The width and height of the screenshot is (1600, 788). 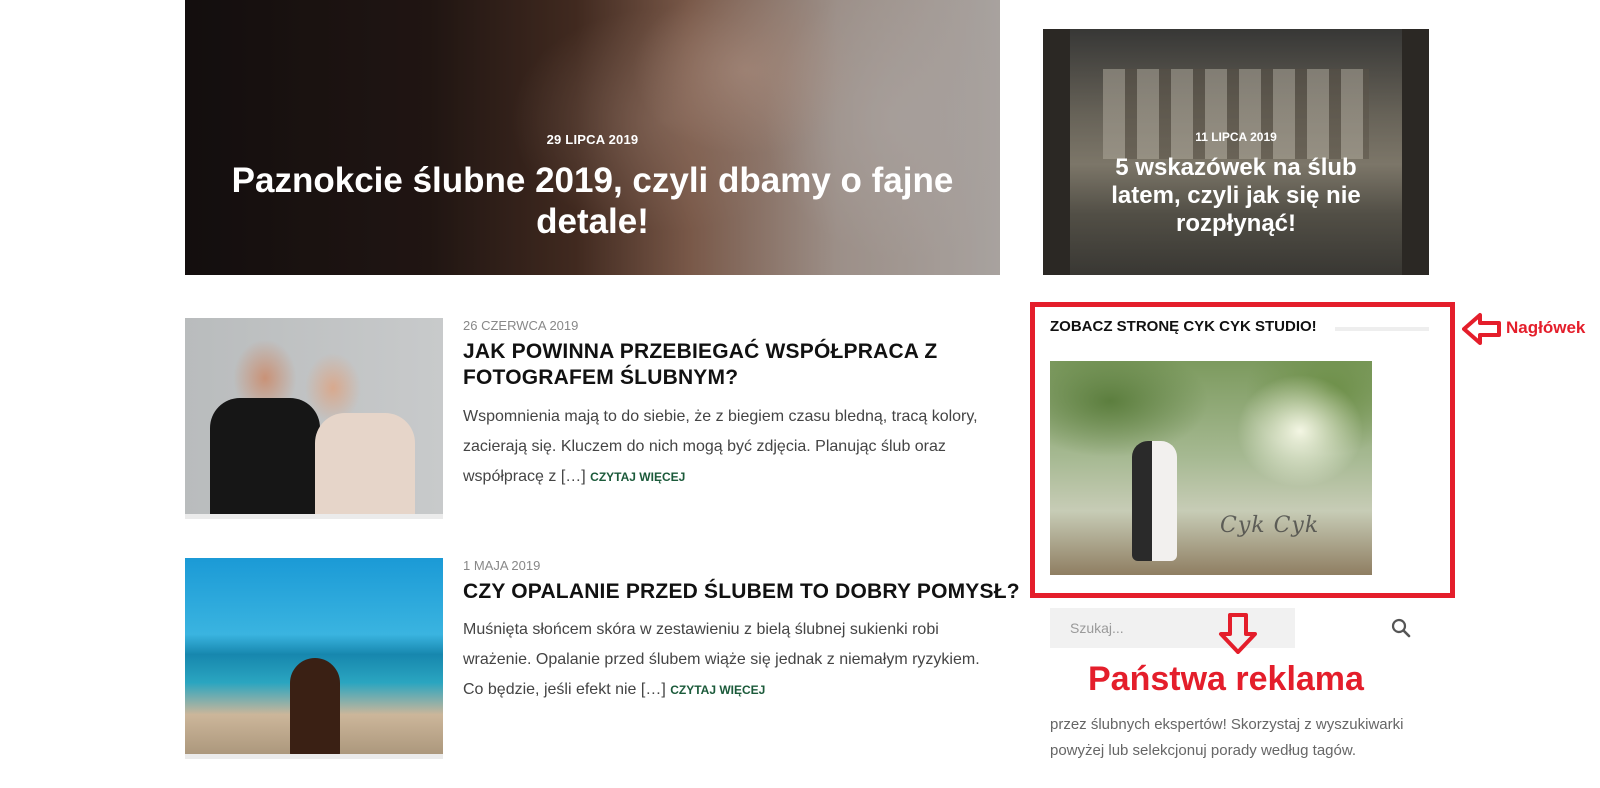 What do you see at coordinates (1546, 327) in the screenshot?
I see `annotation-header-label: Nagłówek` at bounding box center [1546, 327].